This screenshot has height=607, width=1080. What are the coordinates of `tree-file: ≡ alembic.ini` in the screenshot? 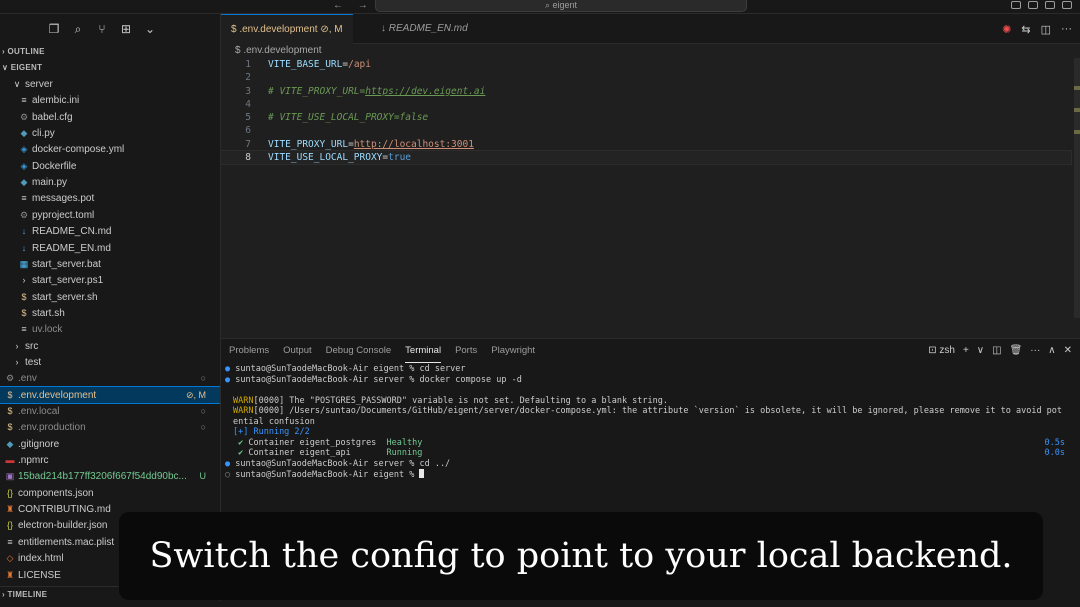 It's located at (110, 100).